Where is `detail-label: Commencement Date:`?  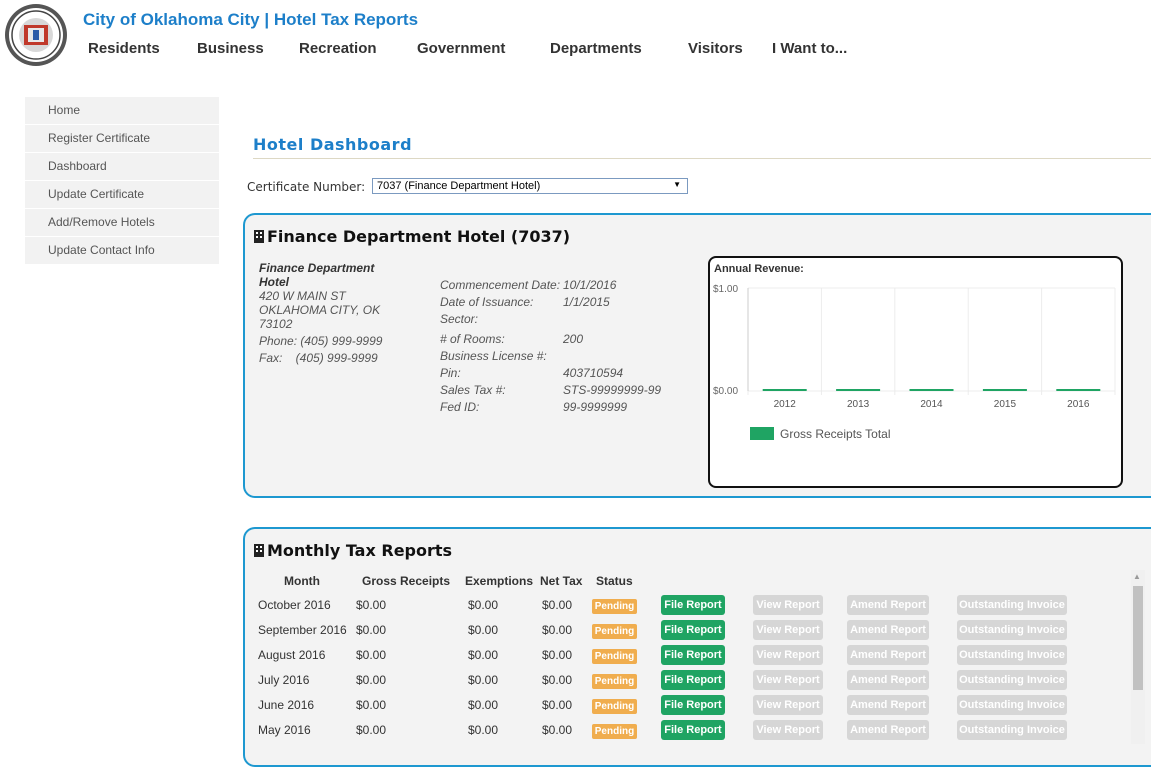 detail-label: Commencement Date: is located at coordinates (500, 285).